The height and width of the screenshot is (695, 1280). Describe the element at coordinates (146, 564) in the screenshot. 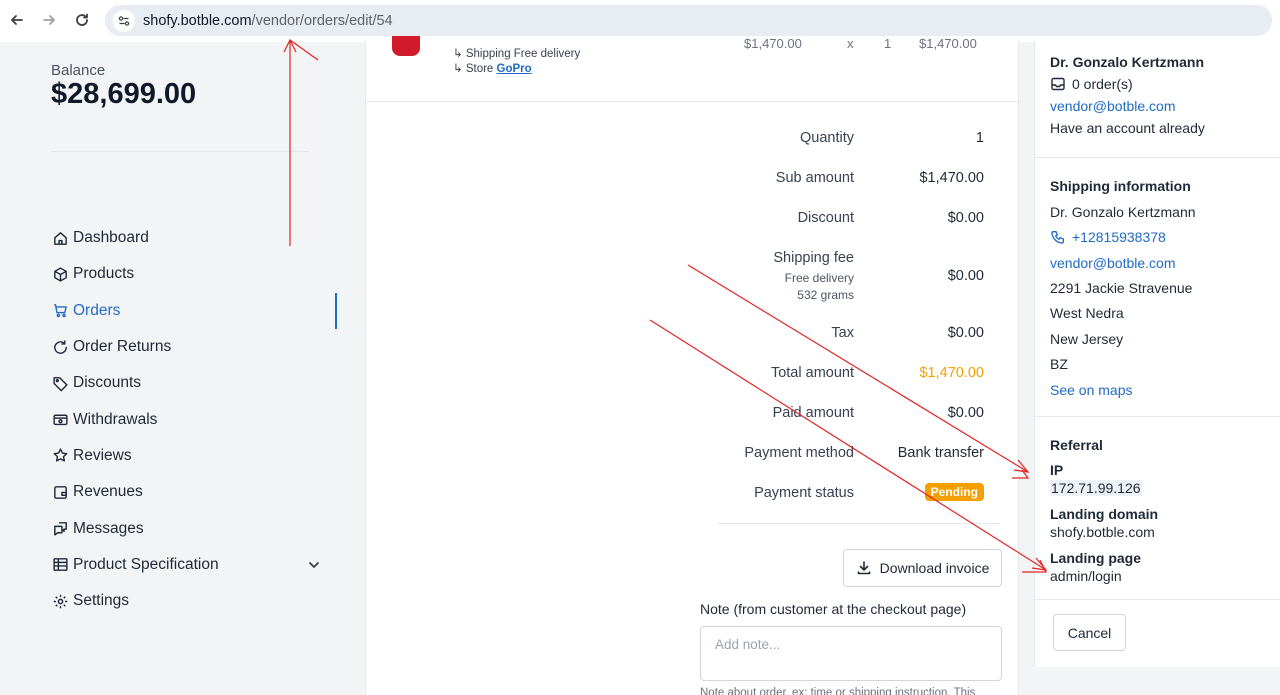

I see `sidebar-item-label: Product Specification` at that location.